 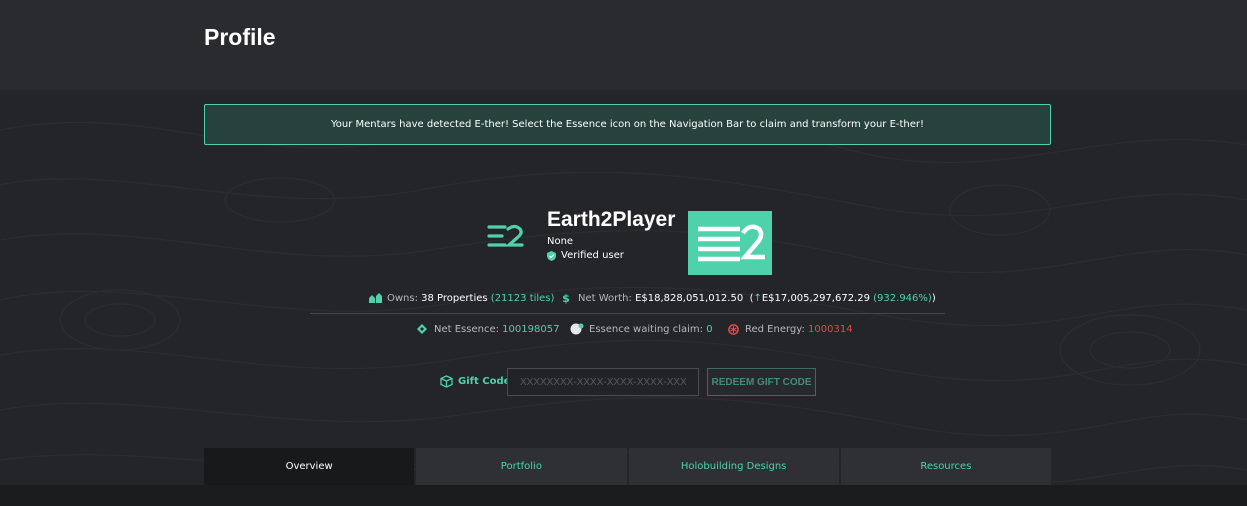 I want to click on red-energy-icon, so click(x=733, y=329).